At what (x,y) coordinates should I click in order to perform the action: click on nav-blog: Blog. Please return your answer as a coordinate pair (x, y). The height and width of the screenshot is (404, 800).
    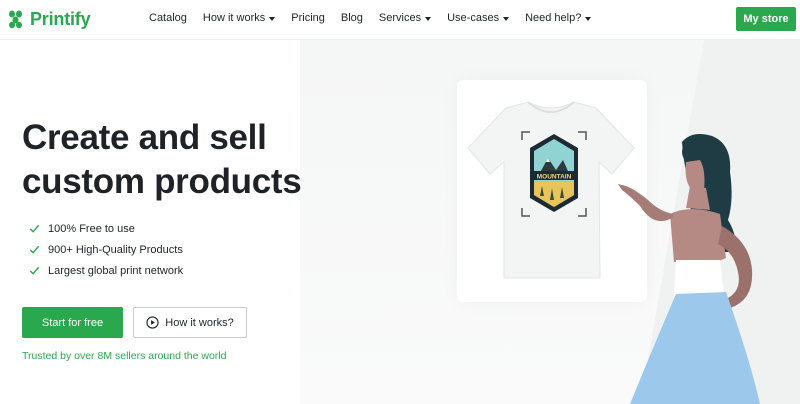
    Looking at the image, I should click on (352, 18).